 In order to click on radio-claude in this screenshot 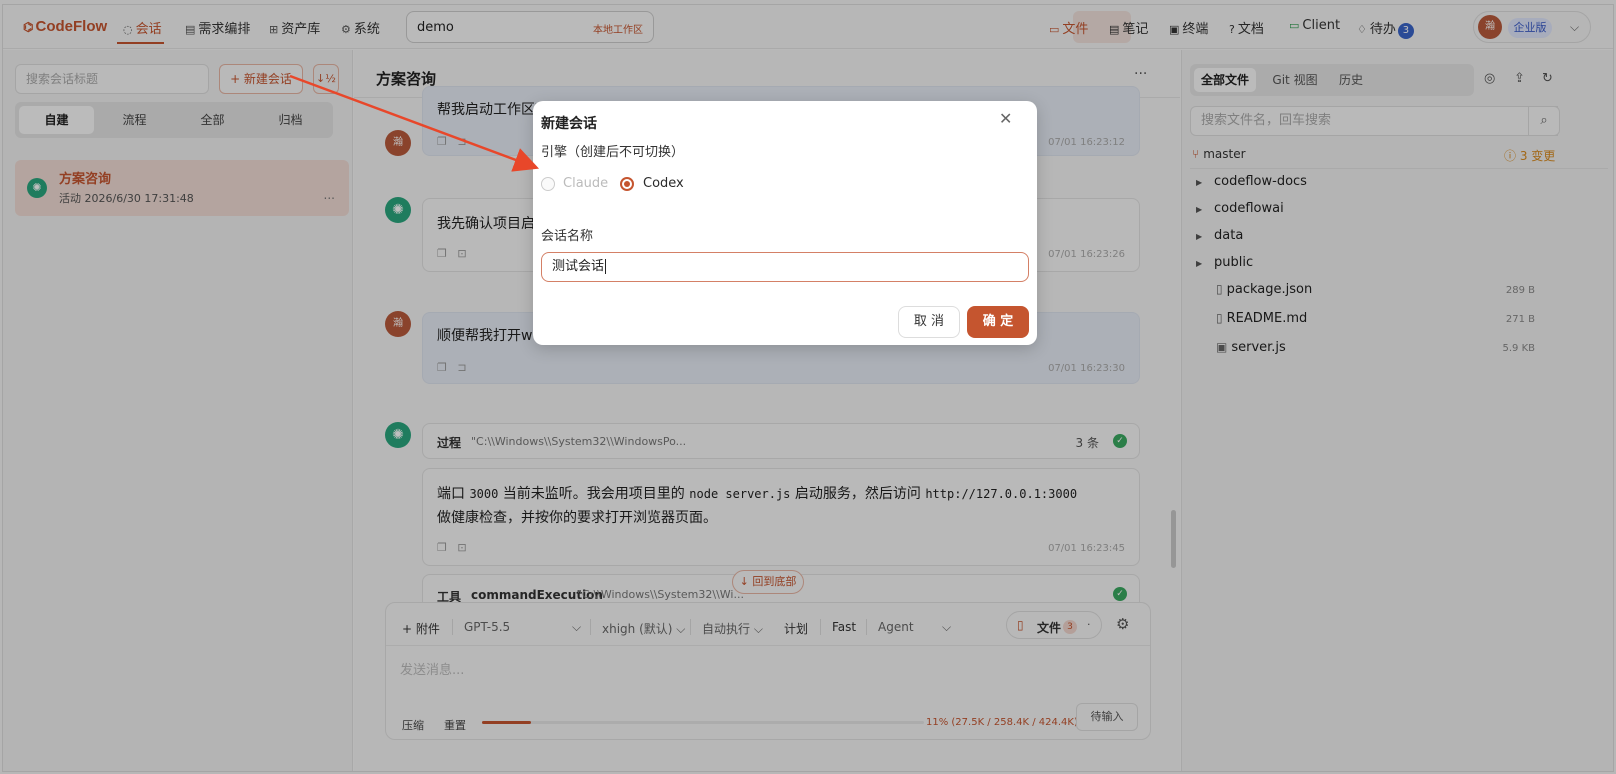, I will do `click(548, 184)`.